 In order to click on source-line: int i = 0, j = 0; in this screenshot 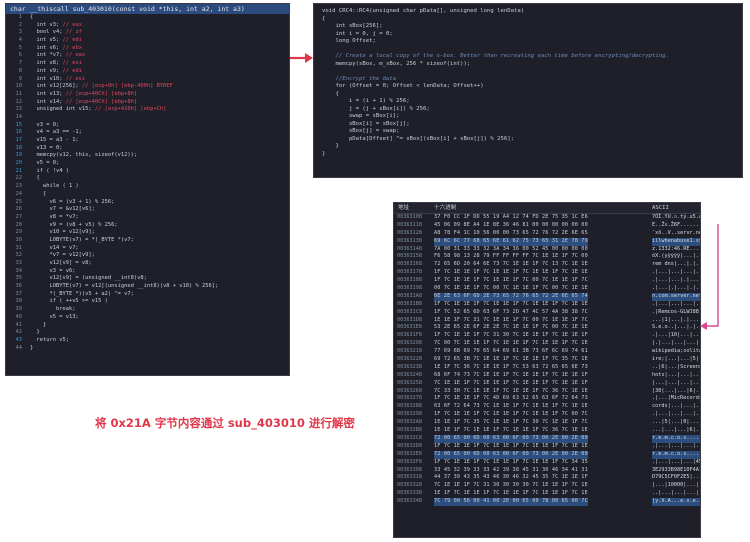, I will do `click(357, 33)`.